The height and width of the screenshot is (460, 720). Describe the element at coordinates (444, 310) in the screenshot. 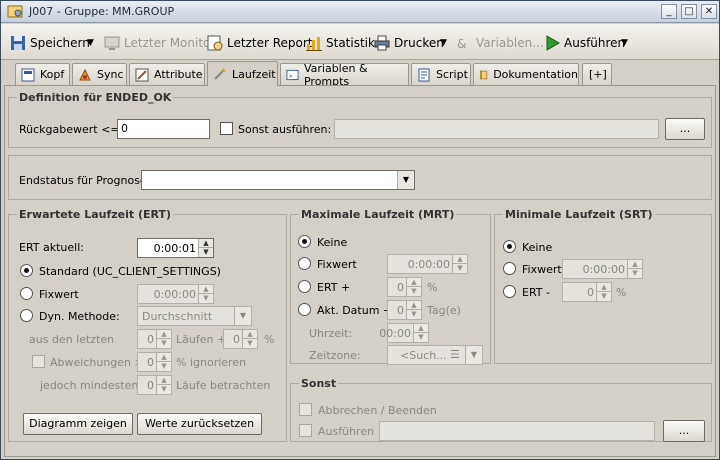

I see `mrt-days-label: Tag(e)` at that location.